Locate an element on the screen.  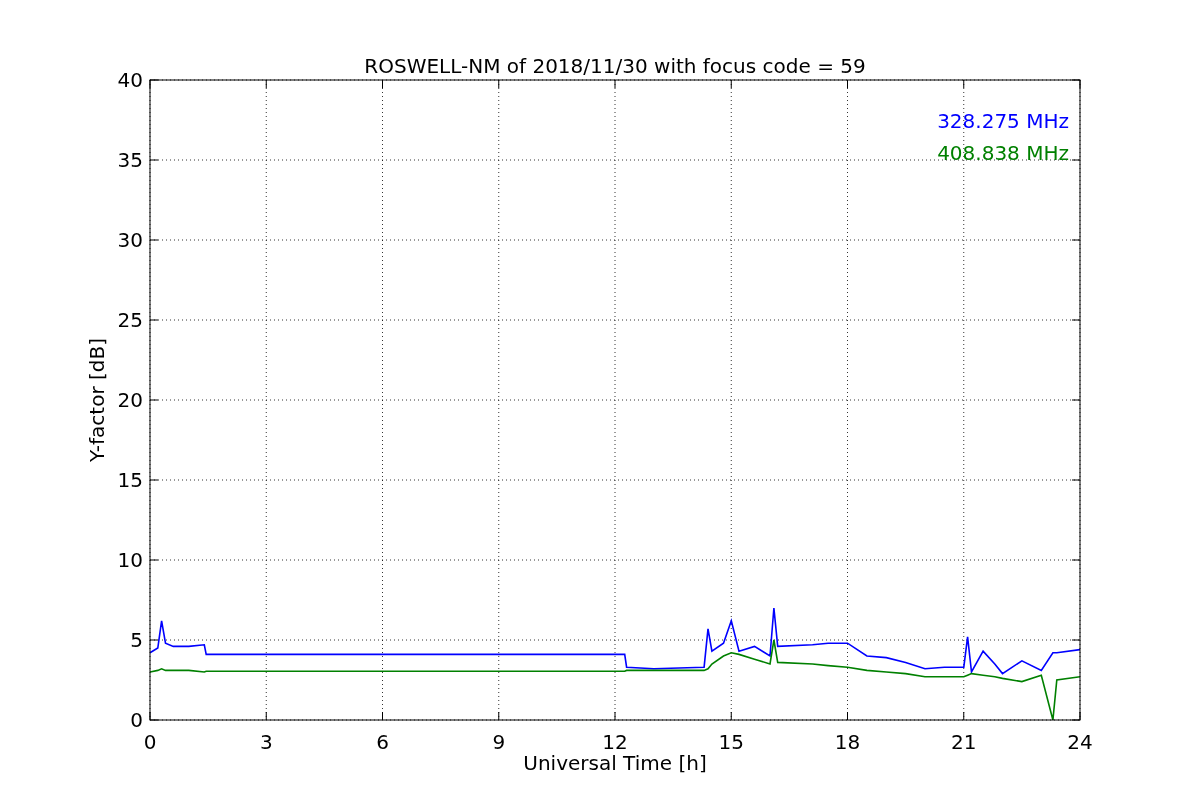
tick-label: 35 is located at coordinates (130, 160).